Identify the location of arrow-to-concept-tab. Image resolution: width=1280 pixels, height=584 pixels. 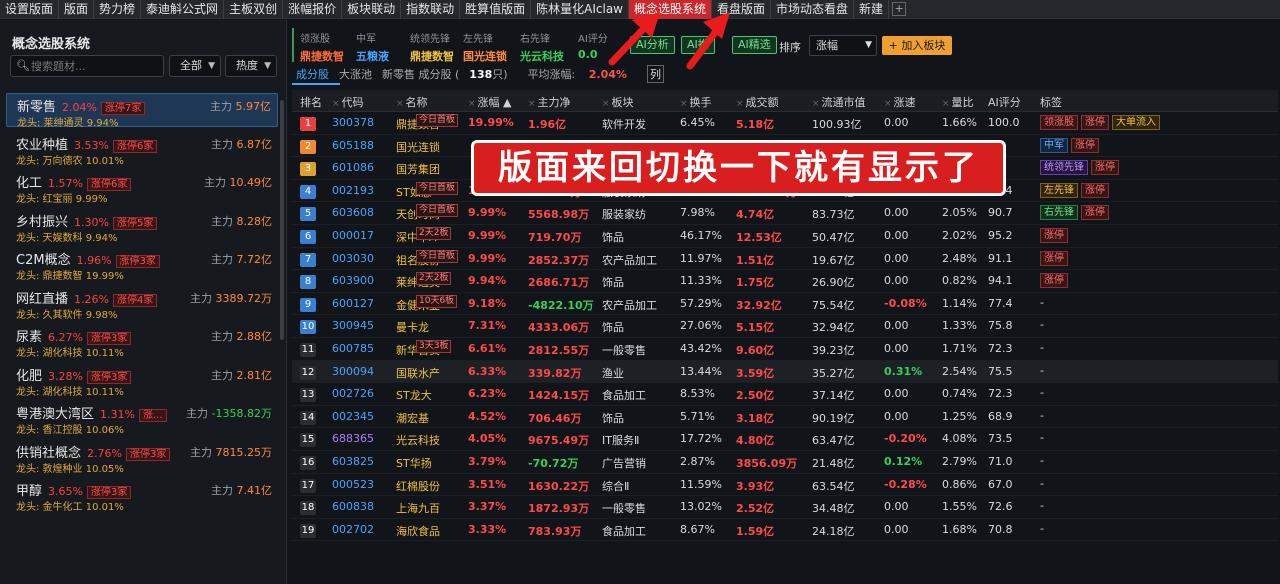
(634, 39).